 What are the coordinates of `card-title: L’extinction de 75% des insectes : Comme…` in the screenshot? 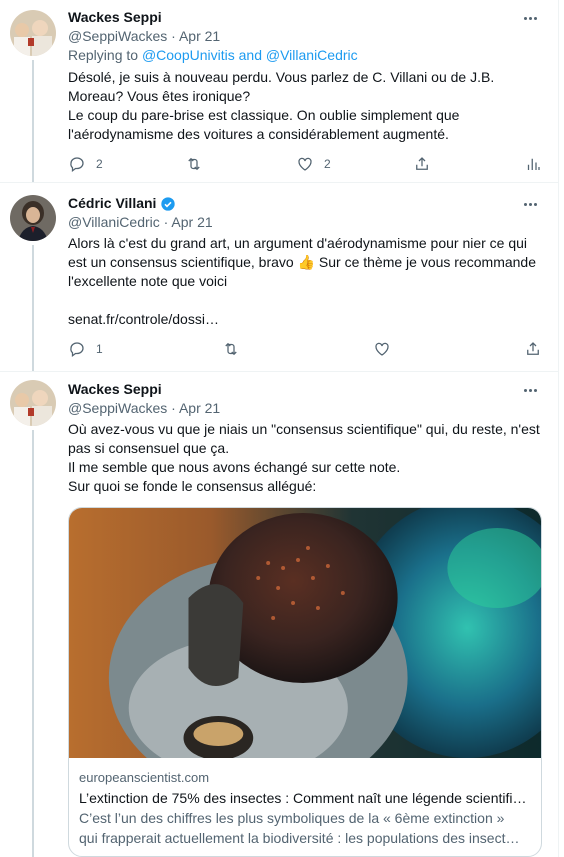 It's located at (303, 798).